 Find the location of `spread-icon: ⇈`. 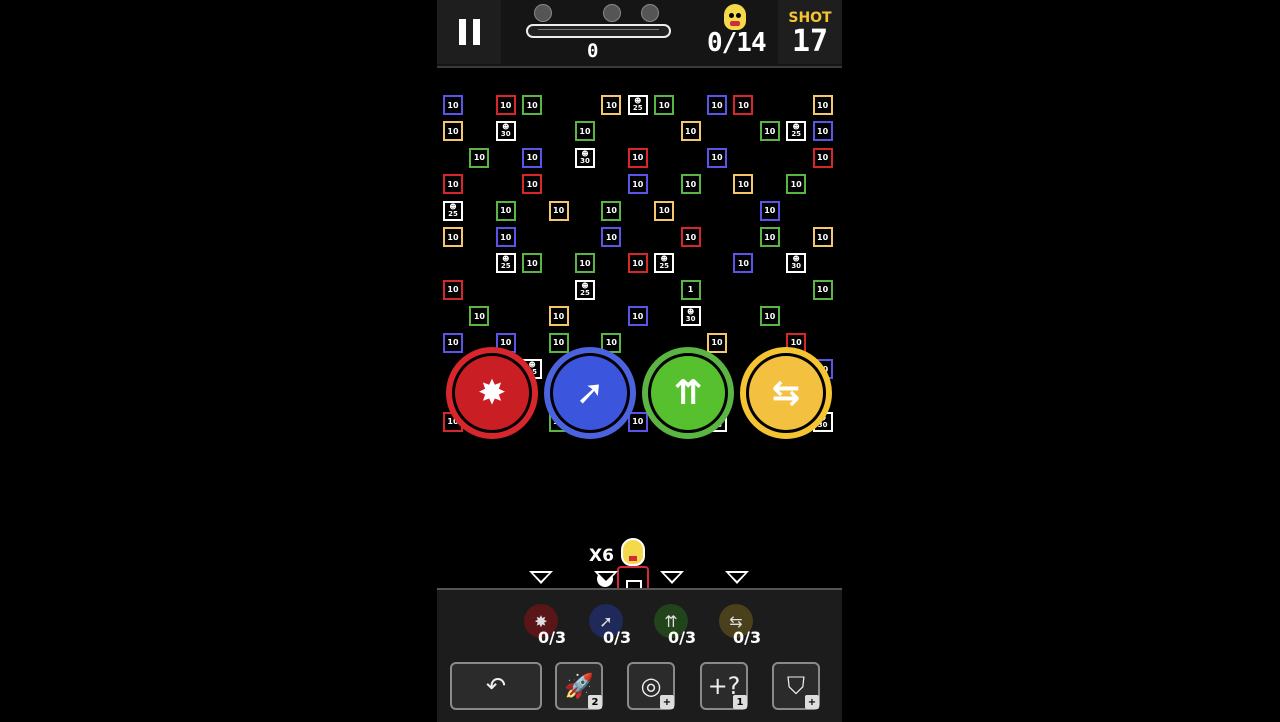

spread-icon: ⇈ is located at coordinates (688, 393).